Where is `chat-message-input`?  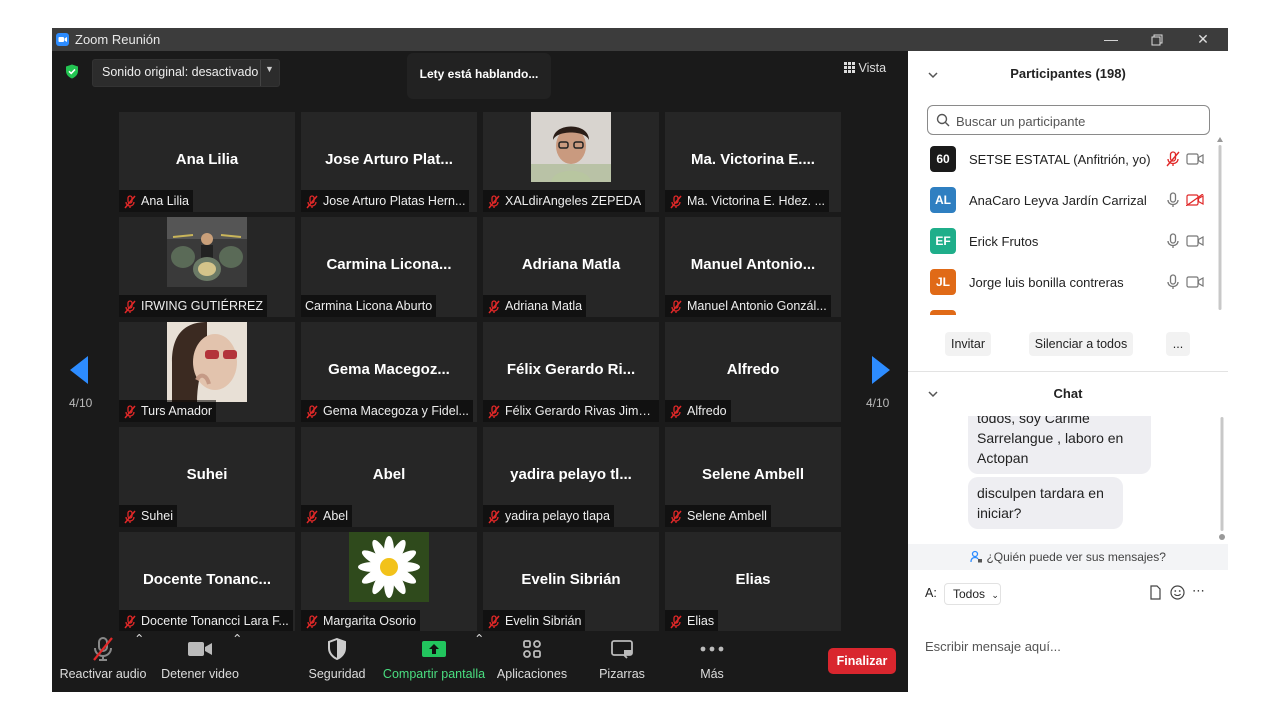
chat-message-input is located at coordinates (1070, 646).